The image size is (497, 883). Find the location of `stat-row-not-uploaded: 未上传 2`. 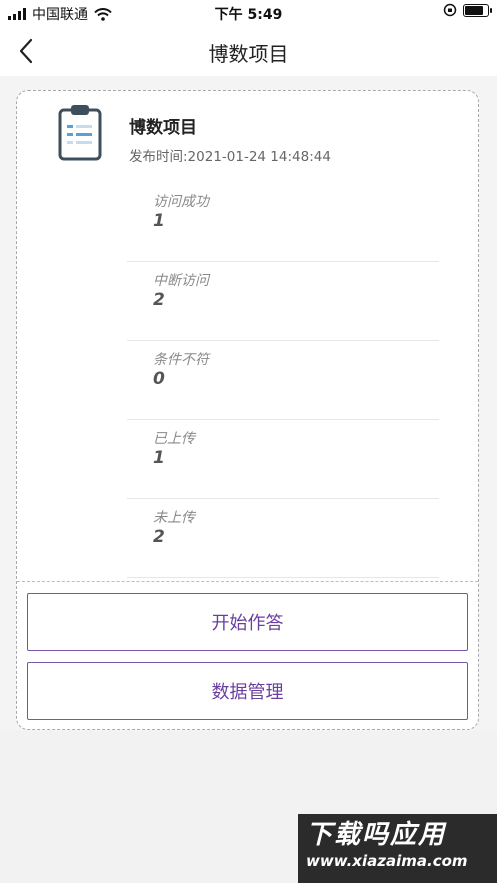

stat-row-not-uploaded: 未上传 2 is located at coordinates (283, 538).